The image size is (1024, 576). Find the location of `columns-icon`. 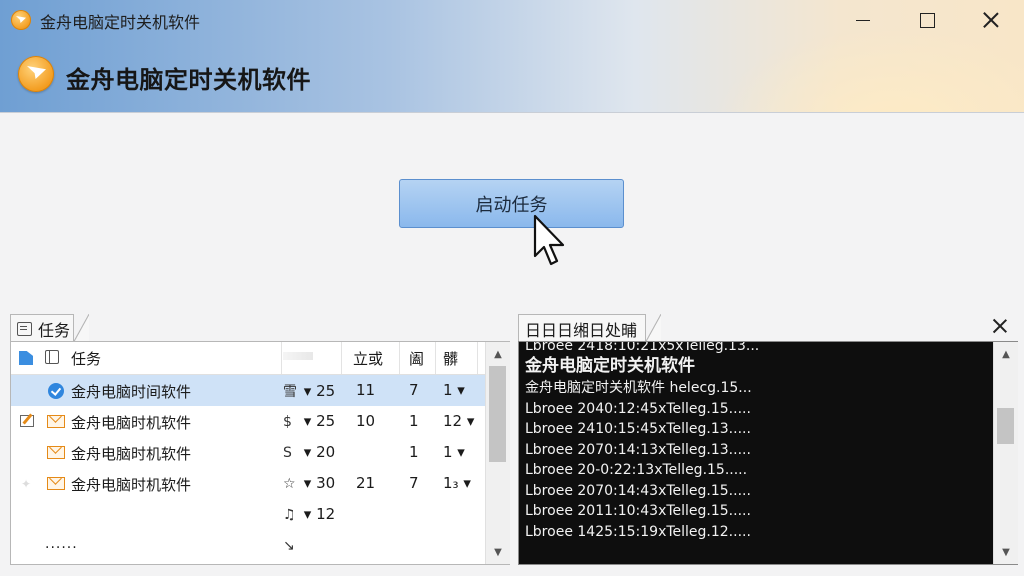

columns-icon is located at coordinates (52, 357).